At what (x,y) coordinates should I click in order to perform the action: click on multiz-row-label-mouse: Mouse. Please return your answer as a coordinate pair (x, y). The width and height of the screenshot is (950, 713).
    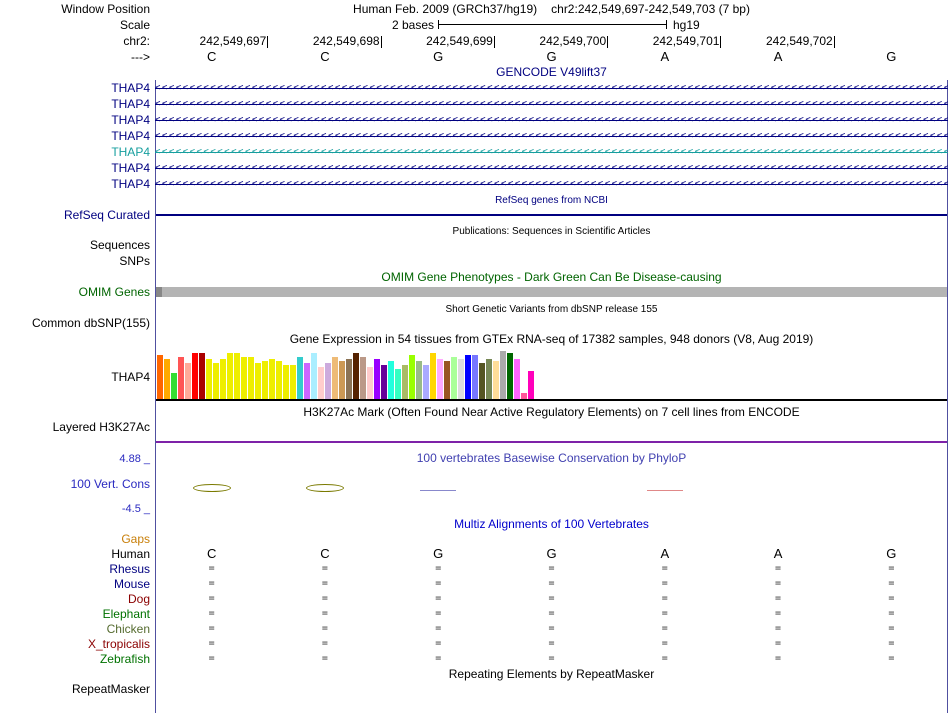
    Looking at the image, I should click on (75, 584).